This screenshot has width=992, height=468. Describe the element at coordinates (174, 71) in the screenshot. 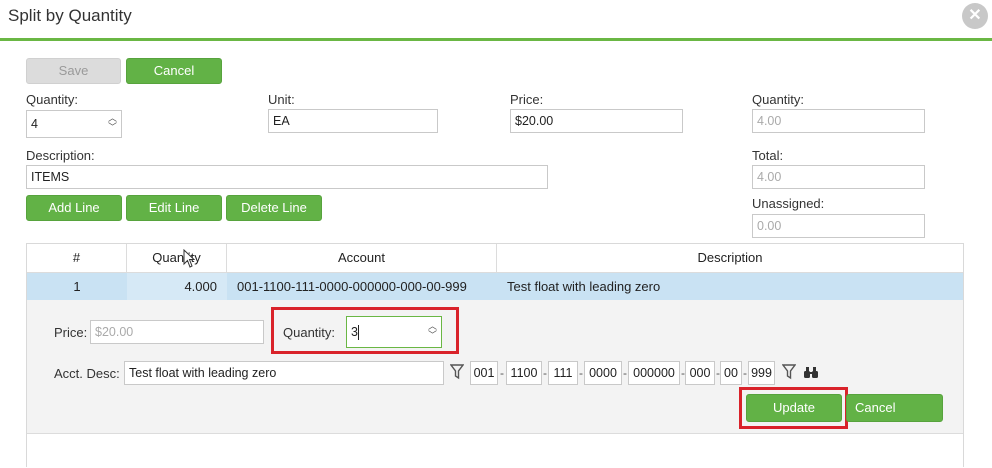

I see `cancel-button: Cancel` at that location.